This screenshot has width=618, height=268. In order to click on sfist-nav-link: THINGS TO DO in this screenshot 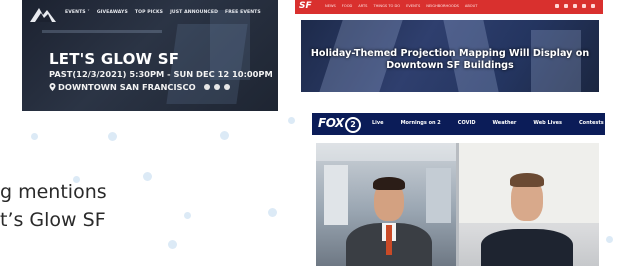, I will do `click(386, 6)`.